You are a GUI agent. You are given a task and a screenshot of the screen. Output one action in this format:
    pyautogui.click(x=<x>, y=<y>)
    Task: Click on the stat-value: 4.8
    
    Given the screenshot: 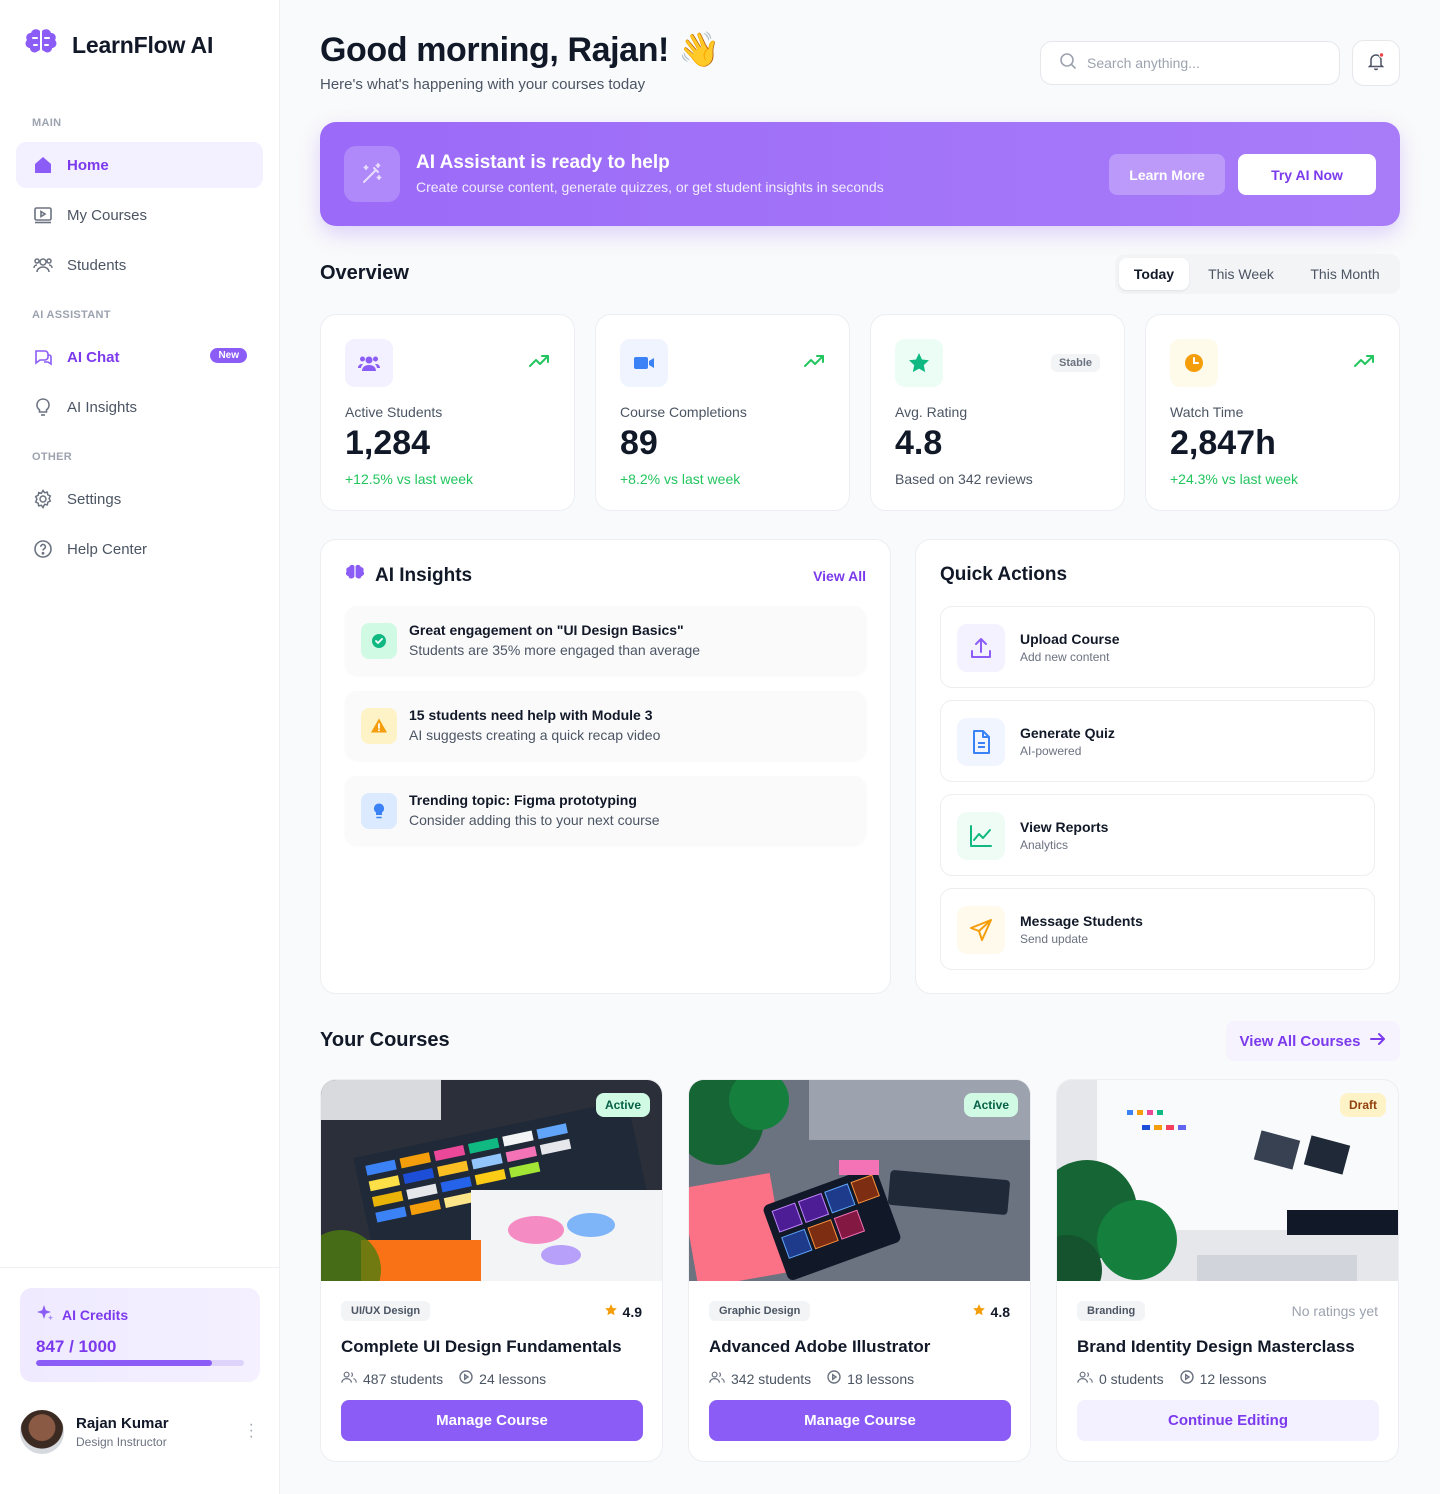 What is the action you would take?
    pyautogui.click(x=919, y=443)
    